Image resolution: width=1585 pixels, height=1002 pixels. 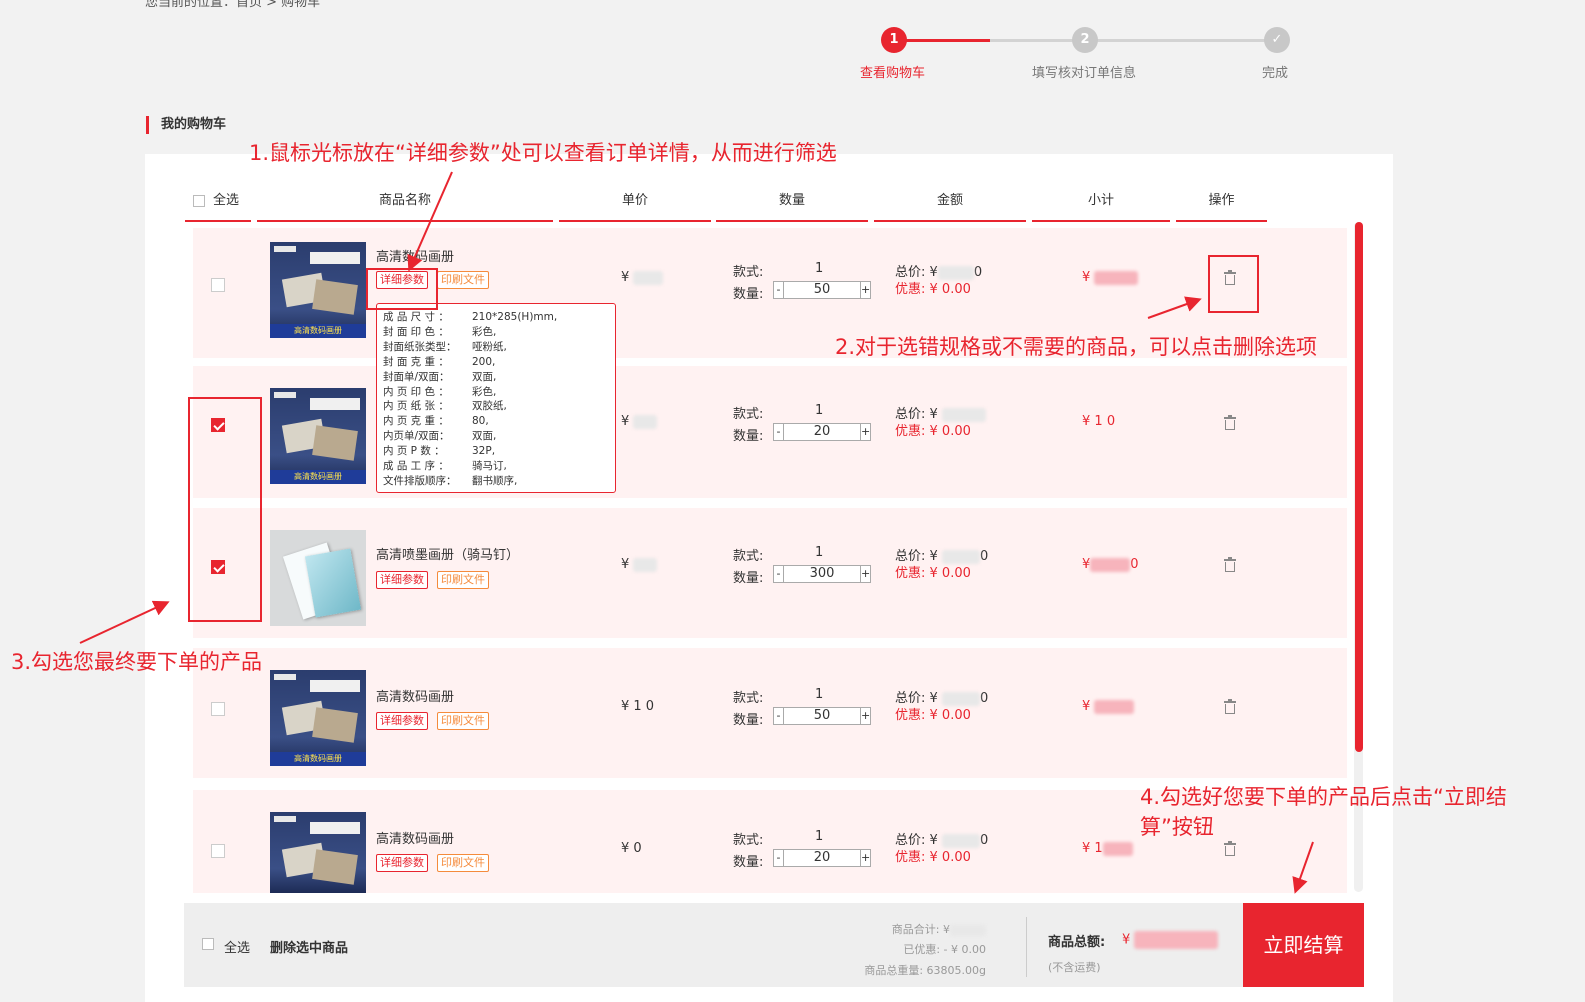 I want to click on step-line-done, so click(x=942, y=40).